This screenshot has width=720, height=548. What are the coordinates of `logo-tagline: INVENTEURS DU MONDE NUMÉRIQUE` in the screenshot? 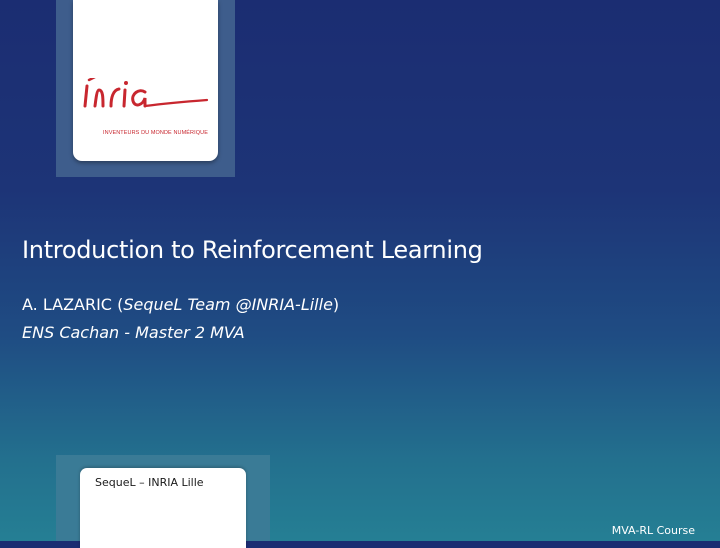 It's located at (155, 133).